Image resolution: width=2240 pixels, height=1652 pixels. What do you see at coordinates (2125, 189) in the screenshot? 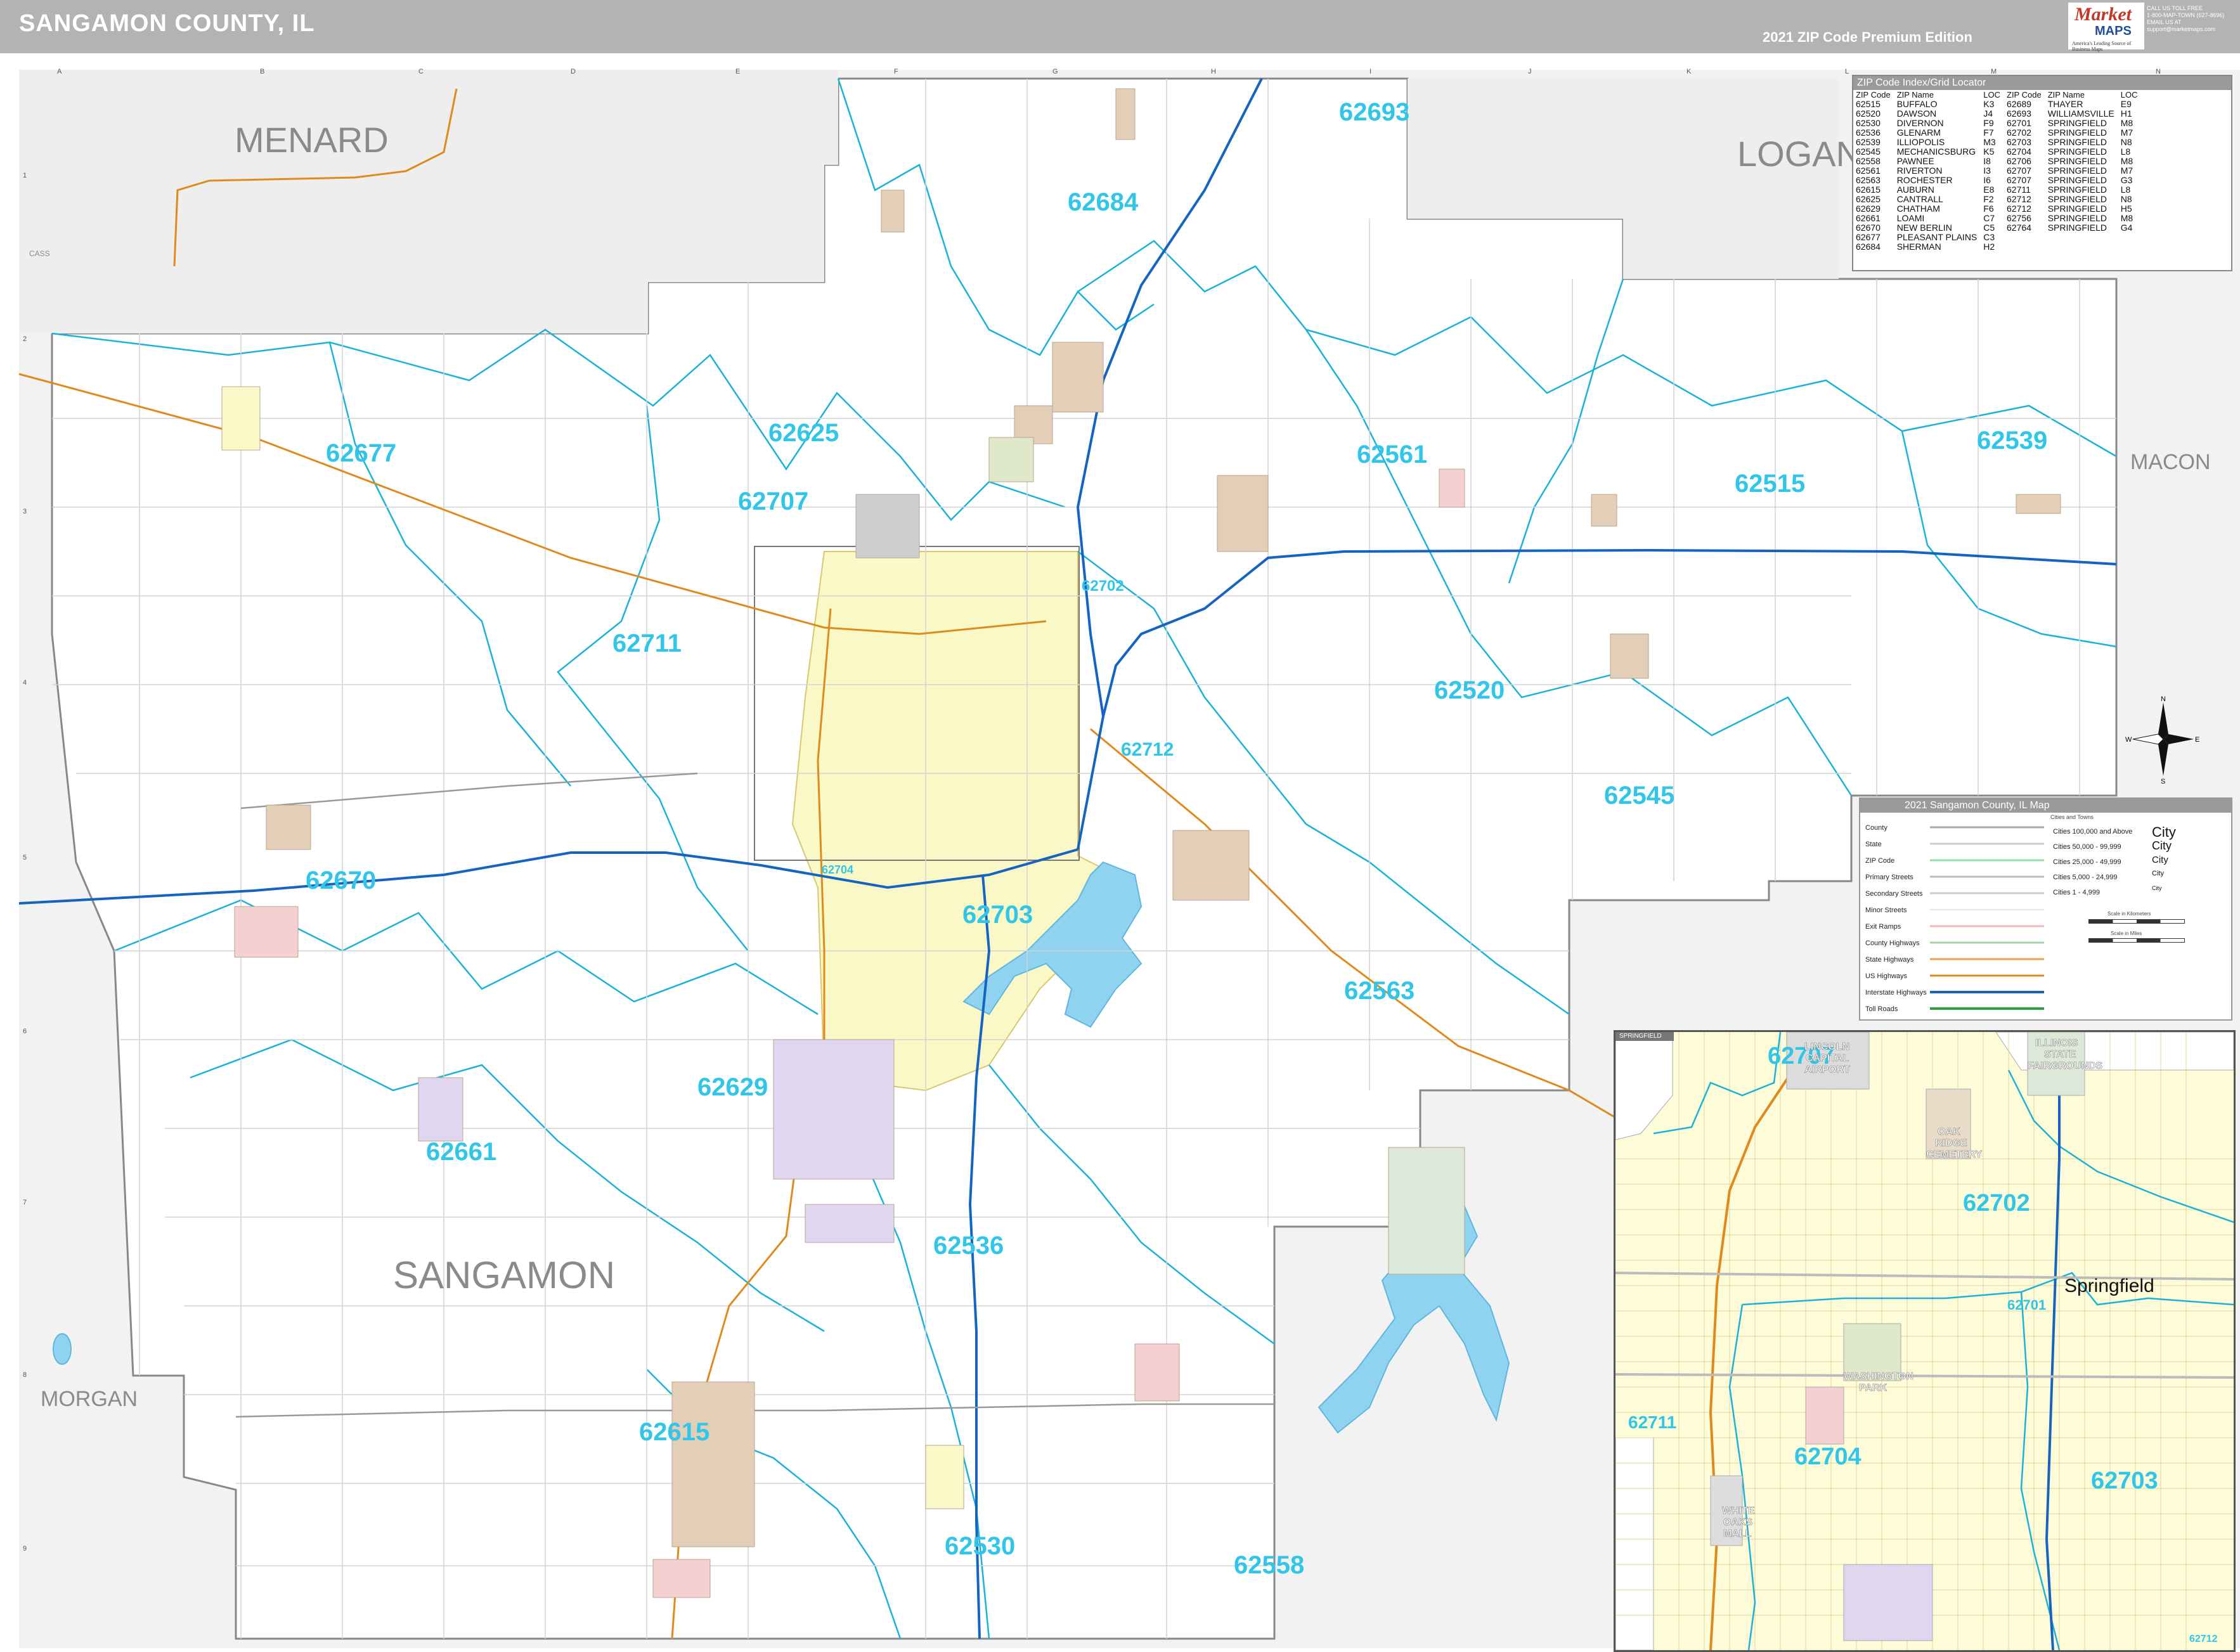
I see `table-cell: L8` at bounding box center [2125, 189].